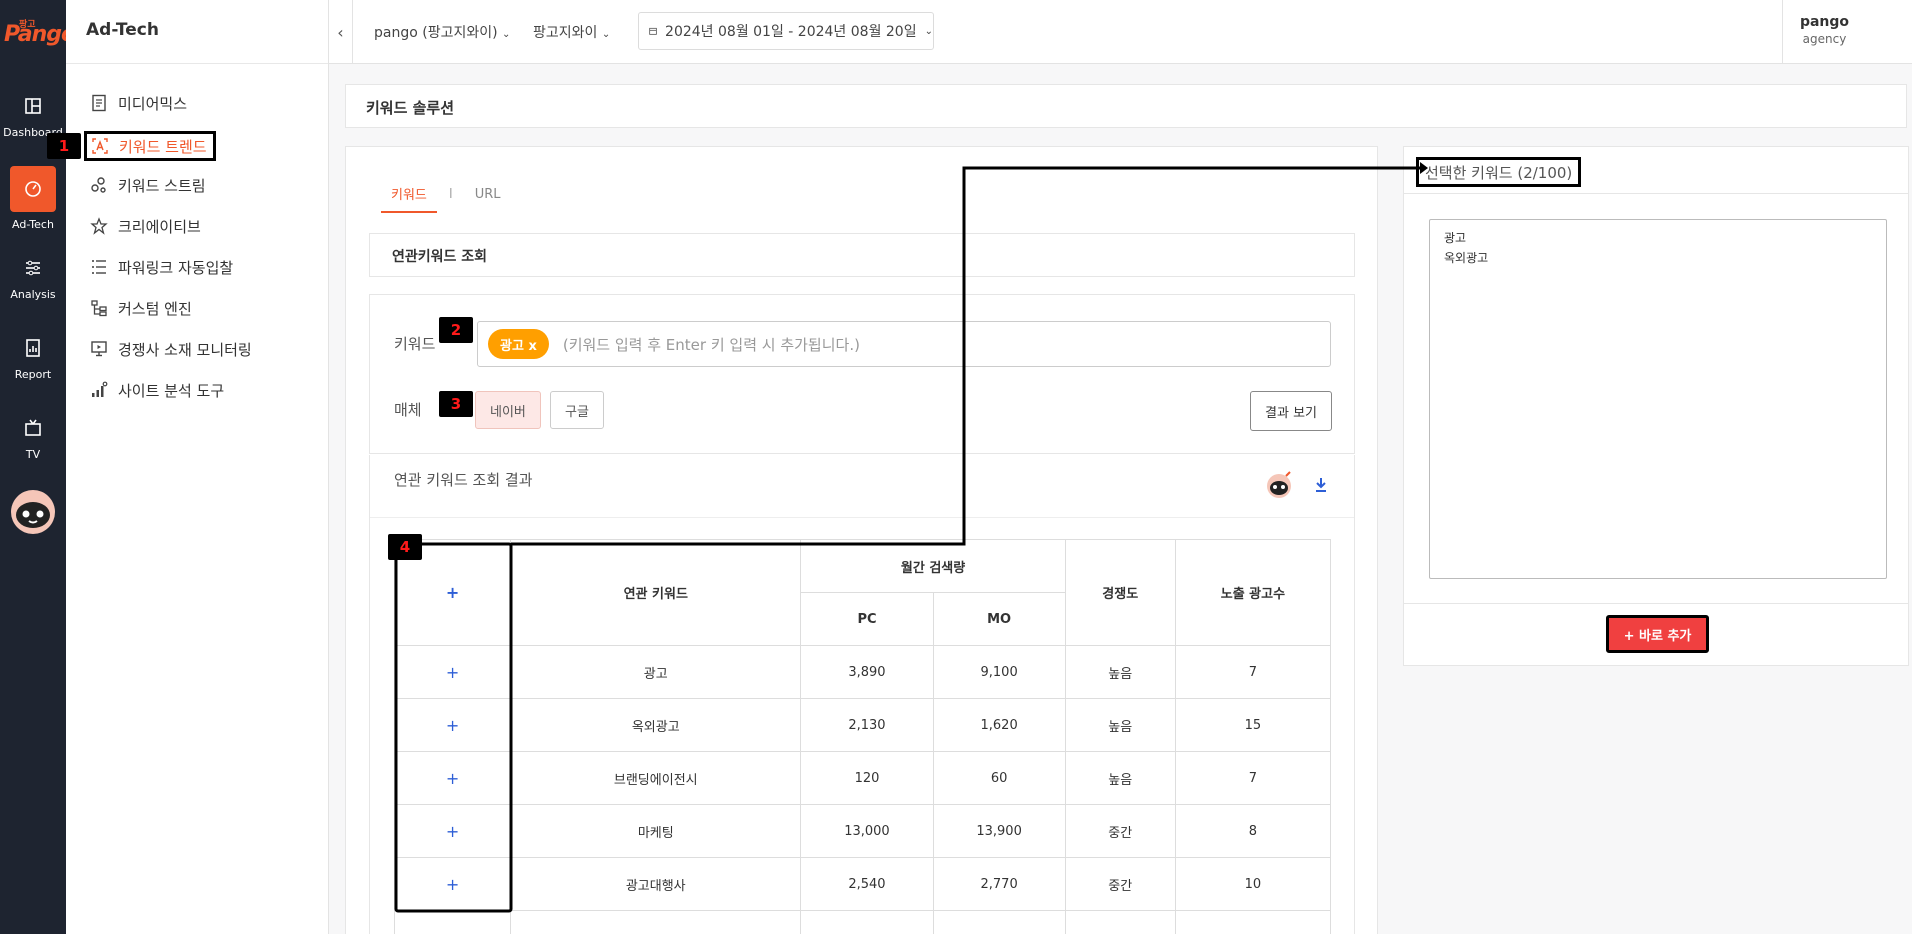 This screenshot has height=934, width=1912. I want to click on rail-active-box, so click(33, 189).